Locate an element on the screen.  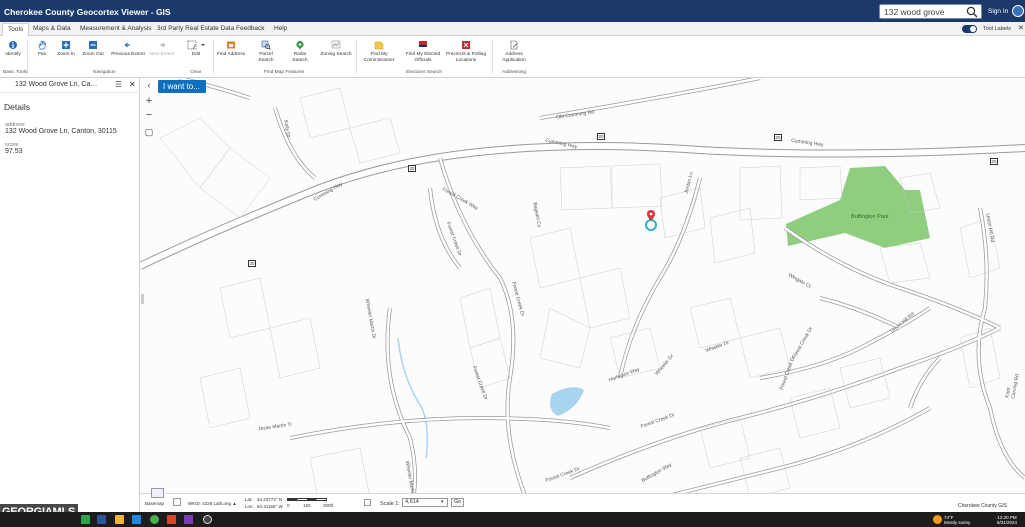
go-button: Go is located at coordinates (457, 502).